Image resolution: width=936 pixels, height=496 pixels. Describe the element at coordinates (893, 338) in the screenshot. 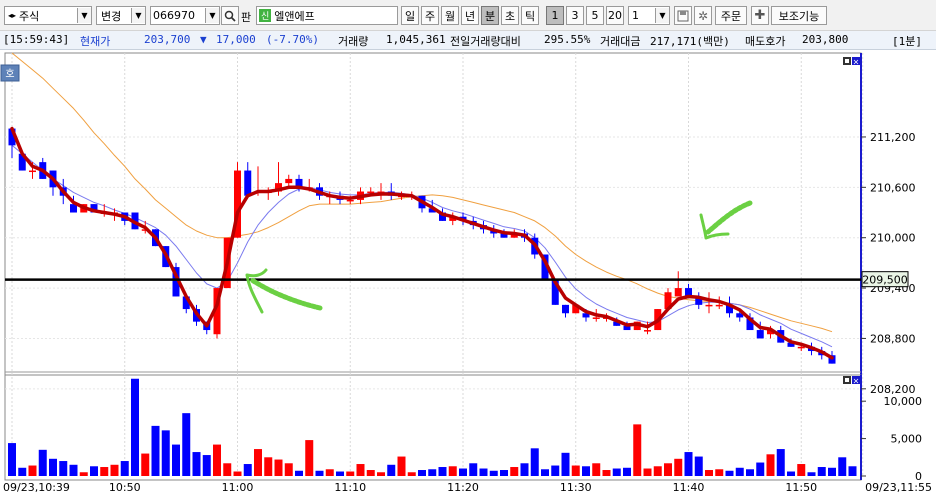

I see `price-tick-label: 208,800` at that location.